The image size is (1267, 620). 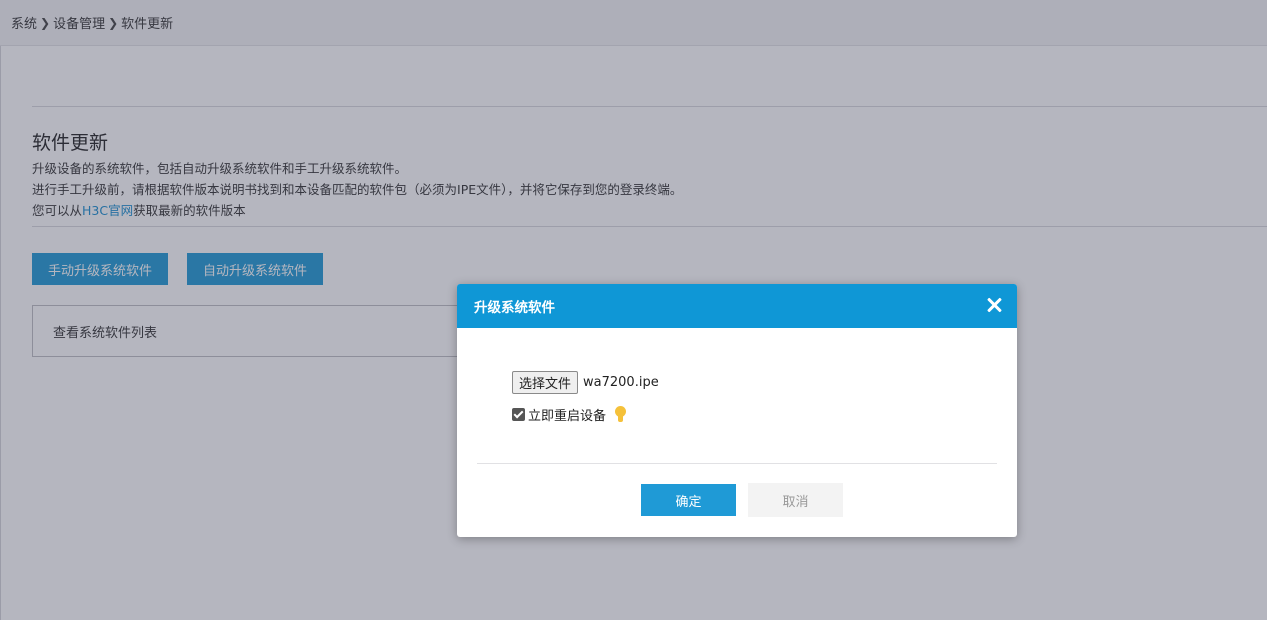 I want to click on restart-label: 立即重启设备, so click(x=567, y=414).